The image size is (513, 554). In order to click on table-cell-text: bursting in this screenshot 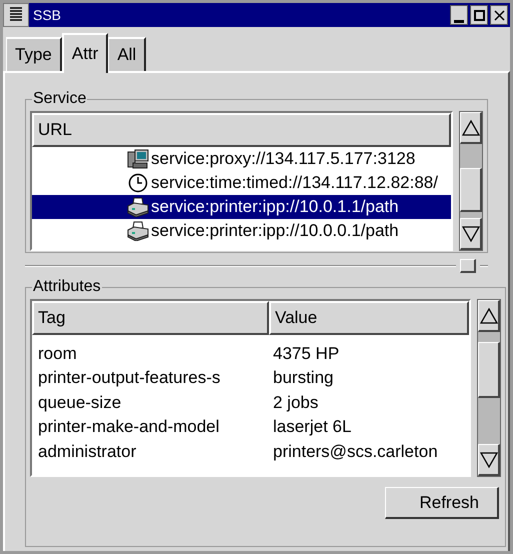, I will do `click(303, 378)`.